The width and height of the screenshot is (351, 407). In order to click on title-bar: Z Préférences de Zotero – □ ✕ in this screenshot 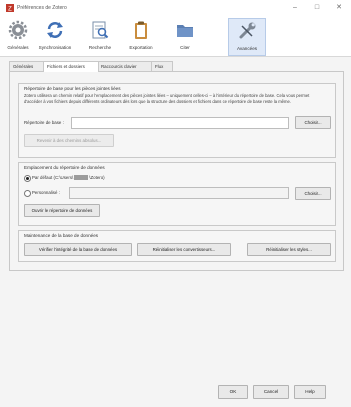, I will do `click(175, 8)`.